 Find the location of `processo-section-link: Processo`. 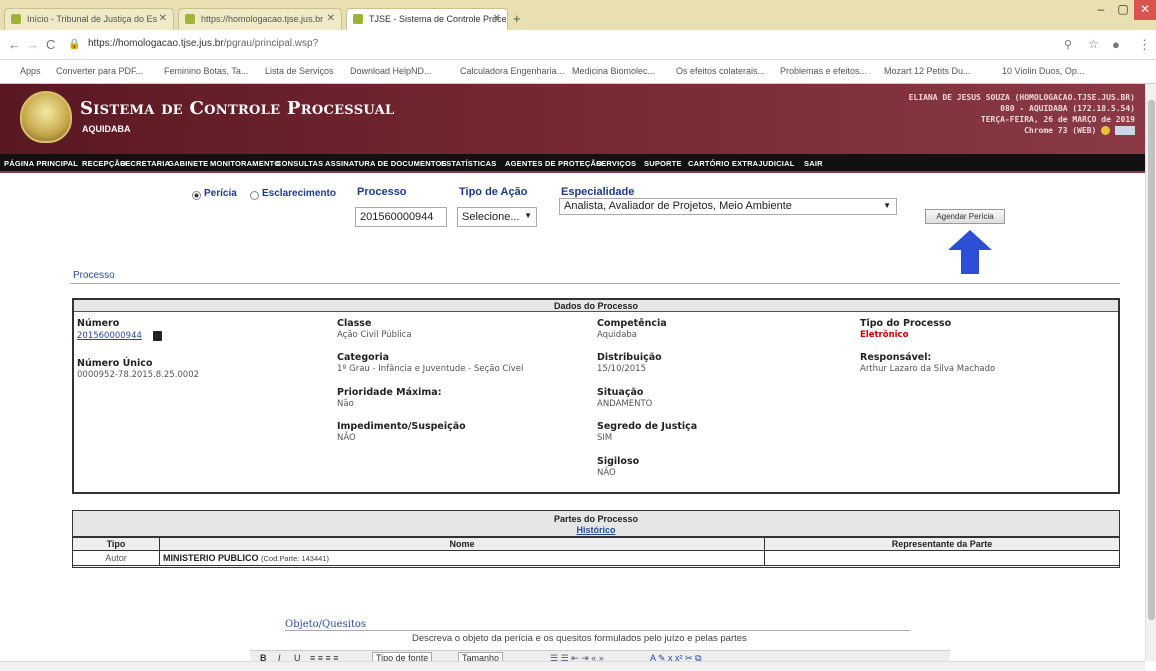

processo-section-link: Processo is located at coordinates (94, 275).